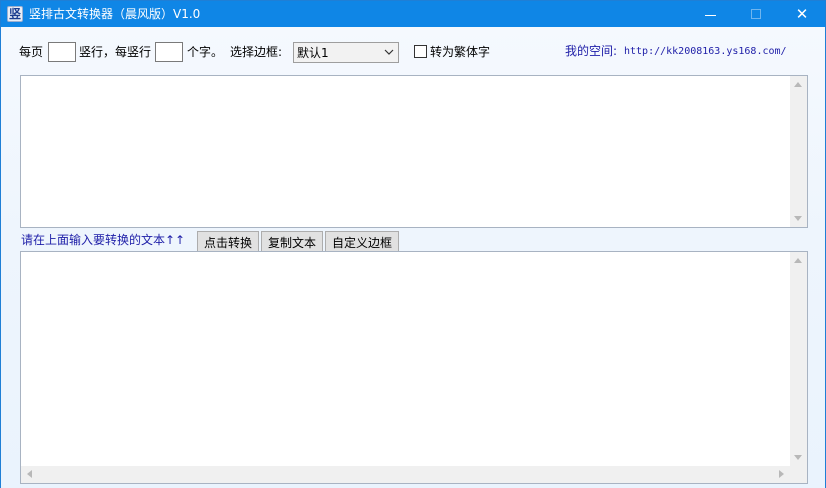 Image resolution: width=826 pixels, height=488 pixels. What do you see at coordinates (205, 52) in the screenshot?
I see `chars-label: 个字。` at bounding box center [205, 52].